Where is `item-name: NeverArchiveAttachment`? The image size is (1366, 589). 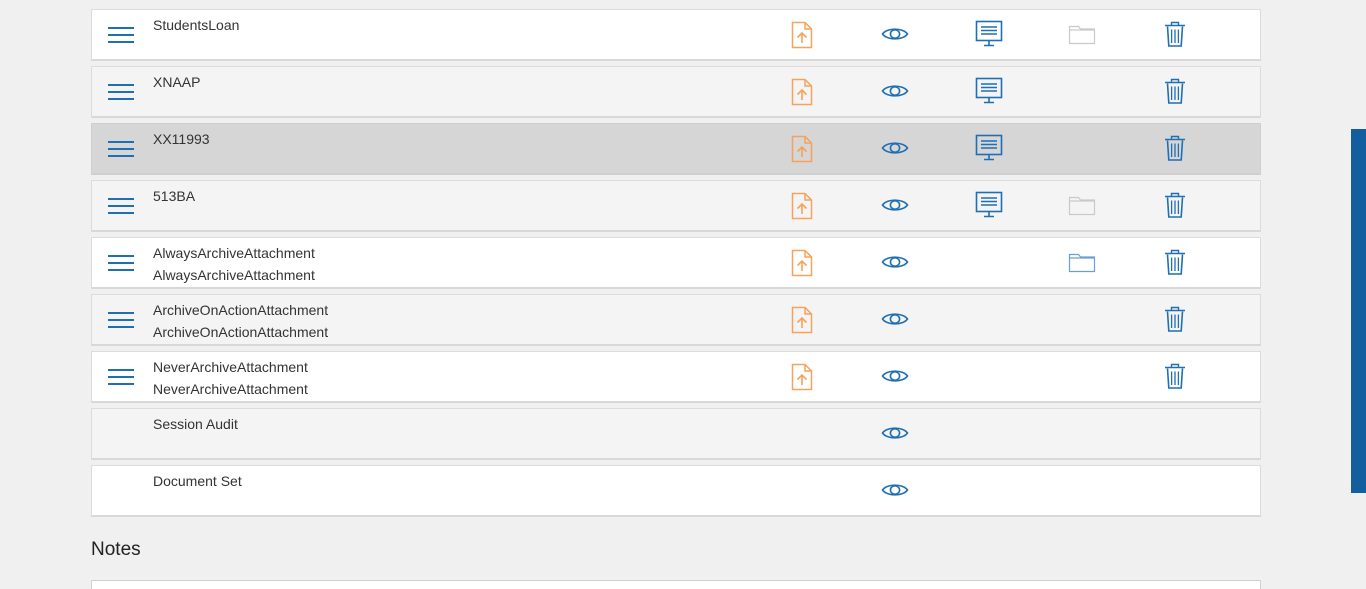
item-name: NeverArchiveAttachment is located at coordinates (230, 367).